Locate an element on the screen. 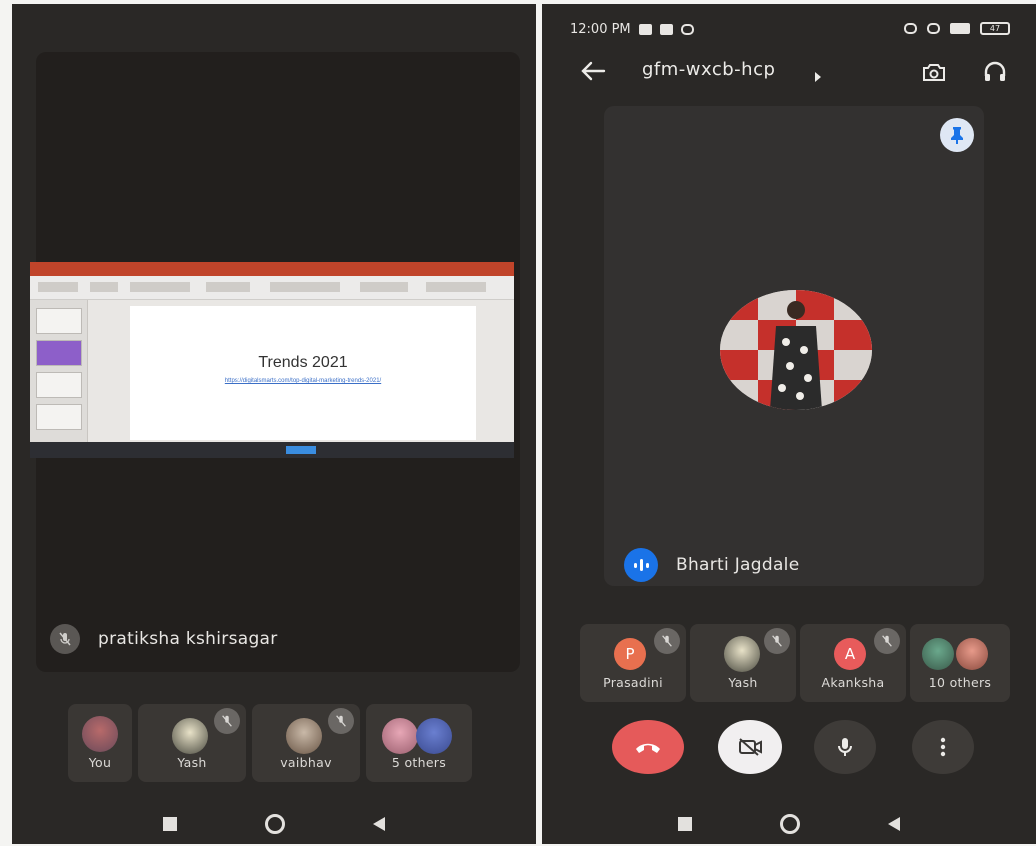 The image size is (1036, 846). signal-icon is located at coordinates (960, 28).